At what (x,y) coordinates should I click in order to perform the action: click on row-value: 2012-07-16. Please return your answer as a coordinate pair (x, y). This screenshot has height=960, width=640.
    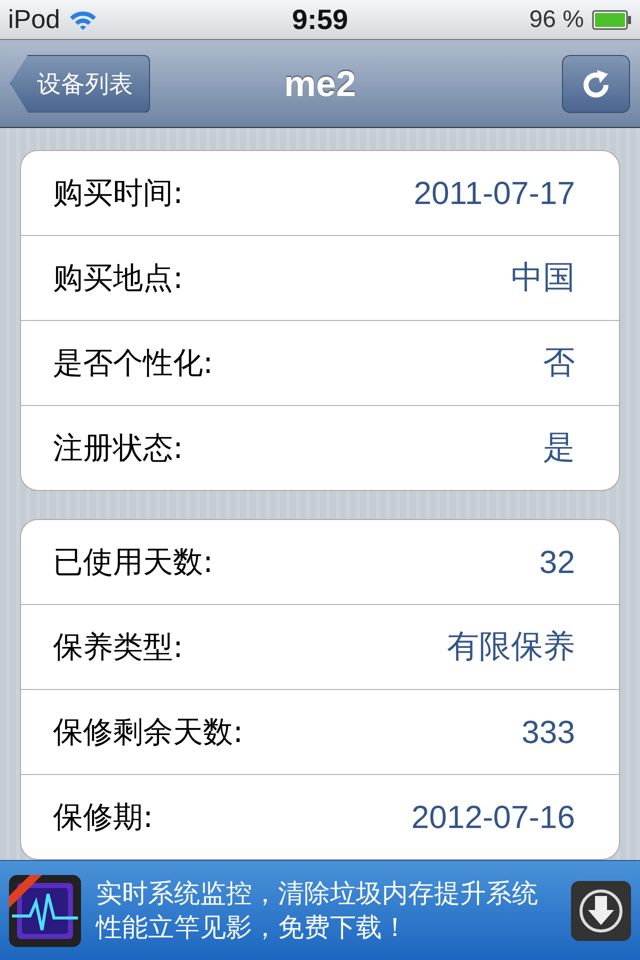
    Looking at the image, I should click on (493, 817).